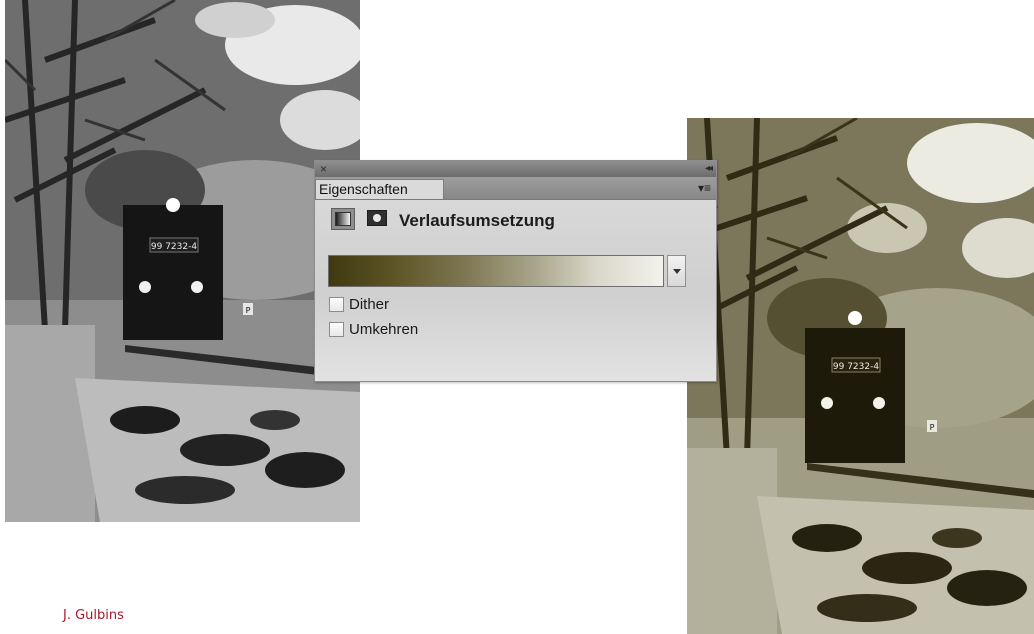  I want to click on collapse-panel-icon: ◂◂, so click(709, 169).